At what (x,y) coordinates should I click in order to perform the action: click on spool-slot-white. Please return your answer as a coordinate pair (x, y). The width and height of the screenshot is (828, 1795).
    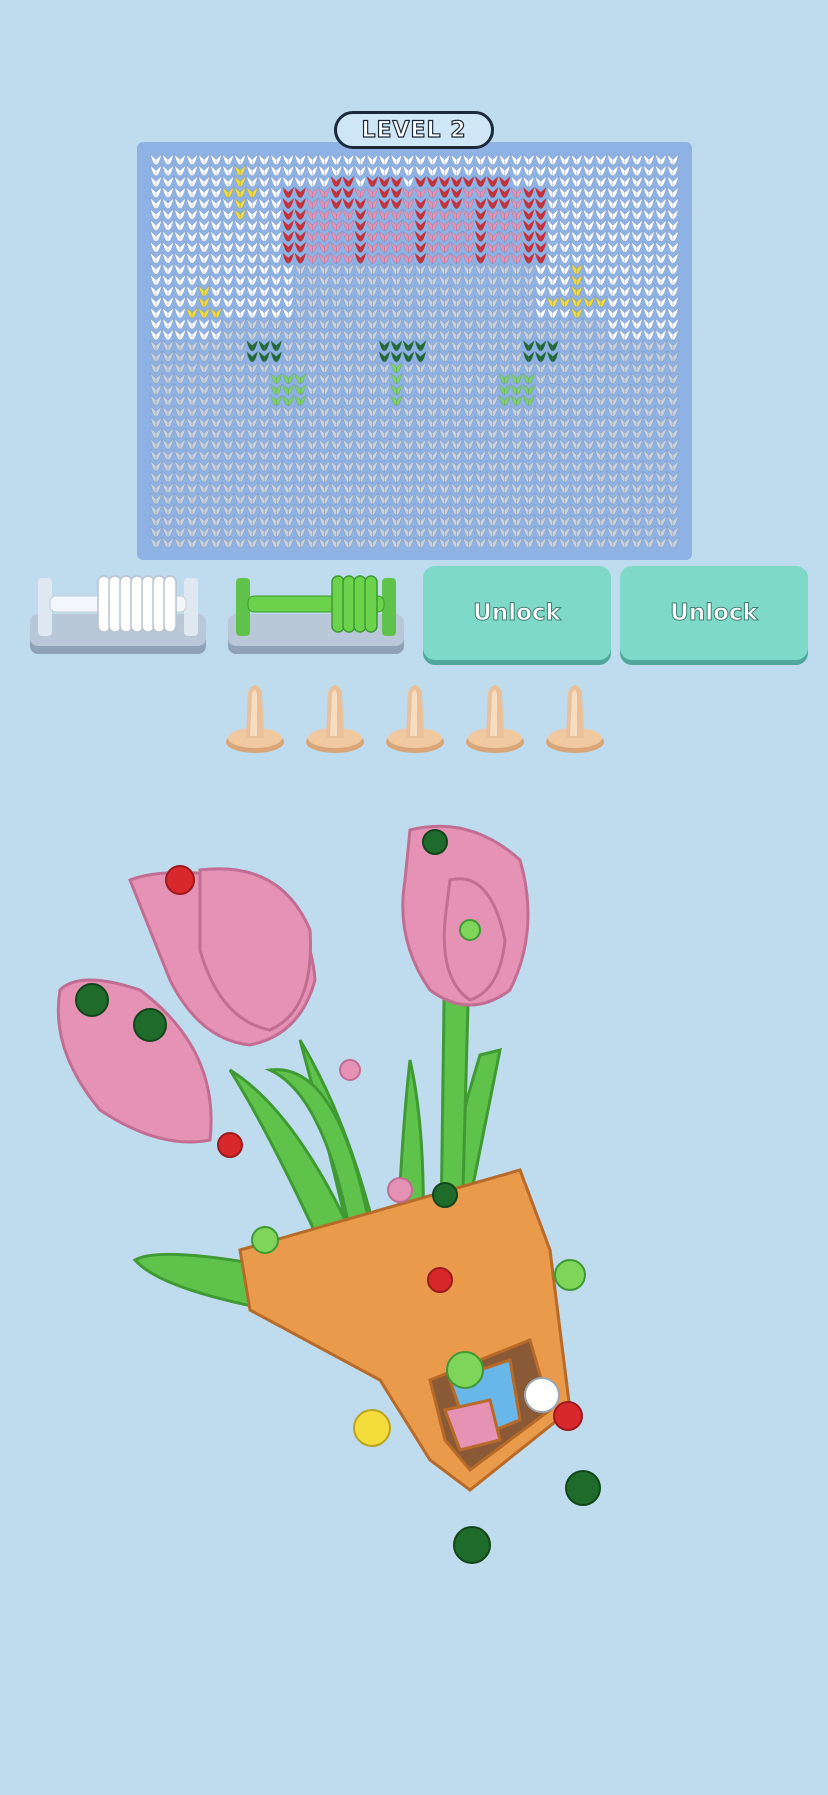
    Looking at the image, I should click on (118, 612).